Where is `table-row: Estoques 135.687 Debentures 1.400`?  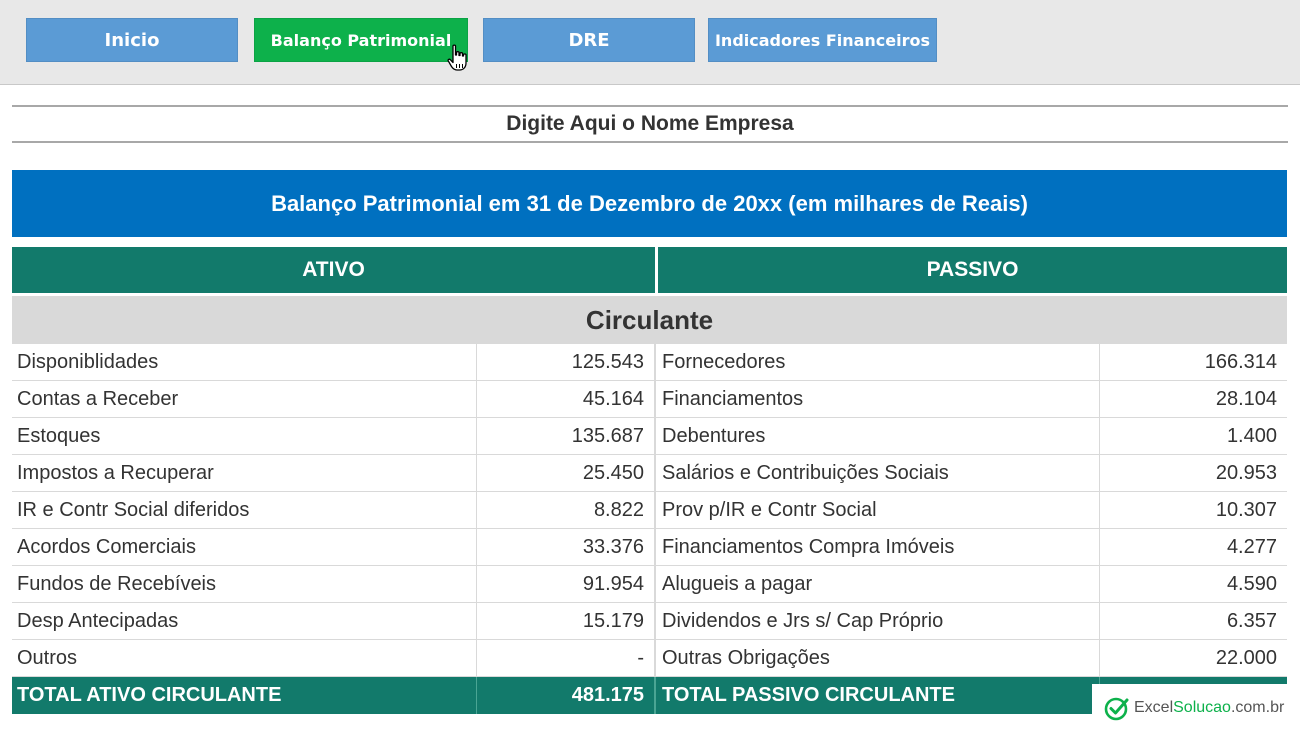 table-row: Estoques 135.687 Debentures 1.400 is located at coordinates (649, 436).